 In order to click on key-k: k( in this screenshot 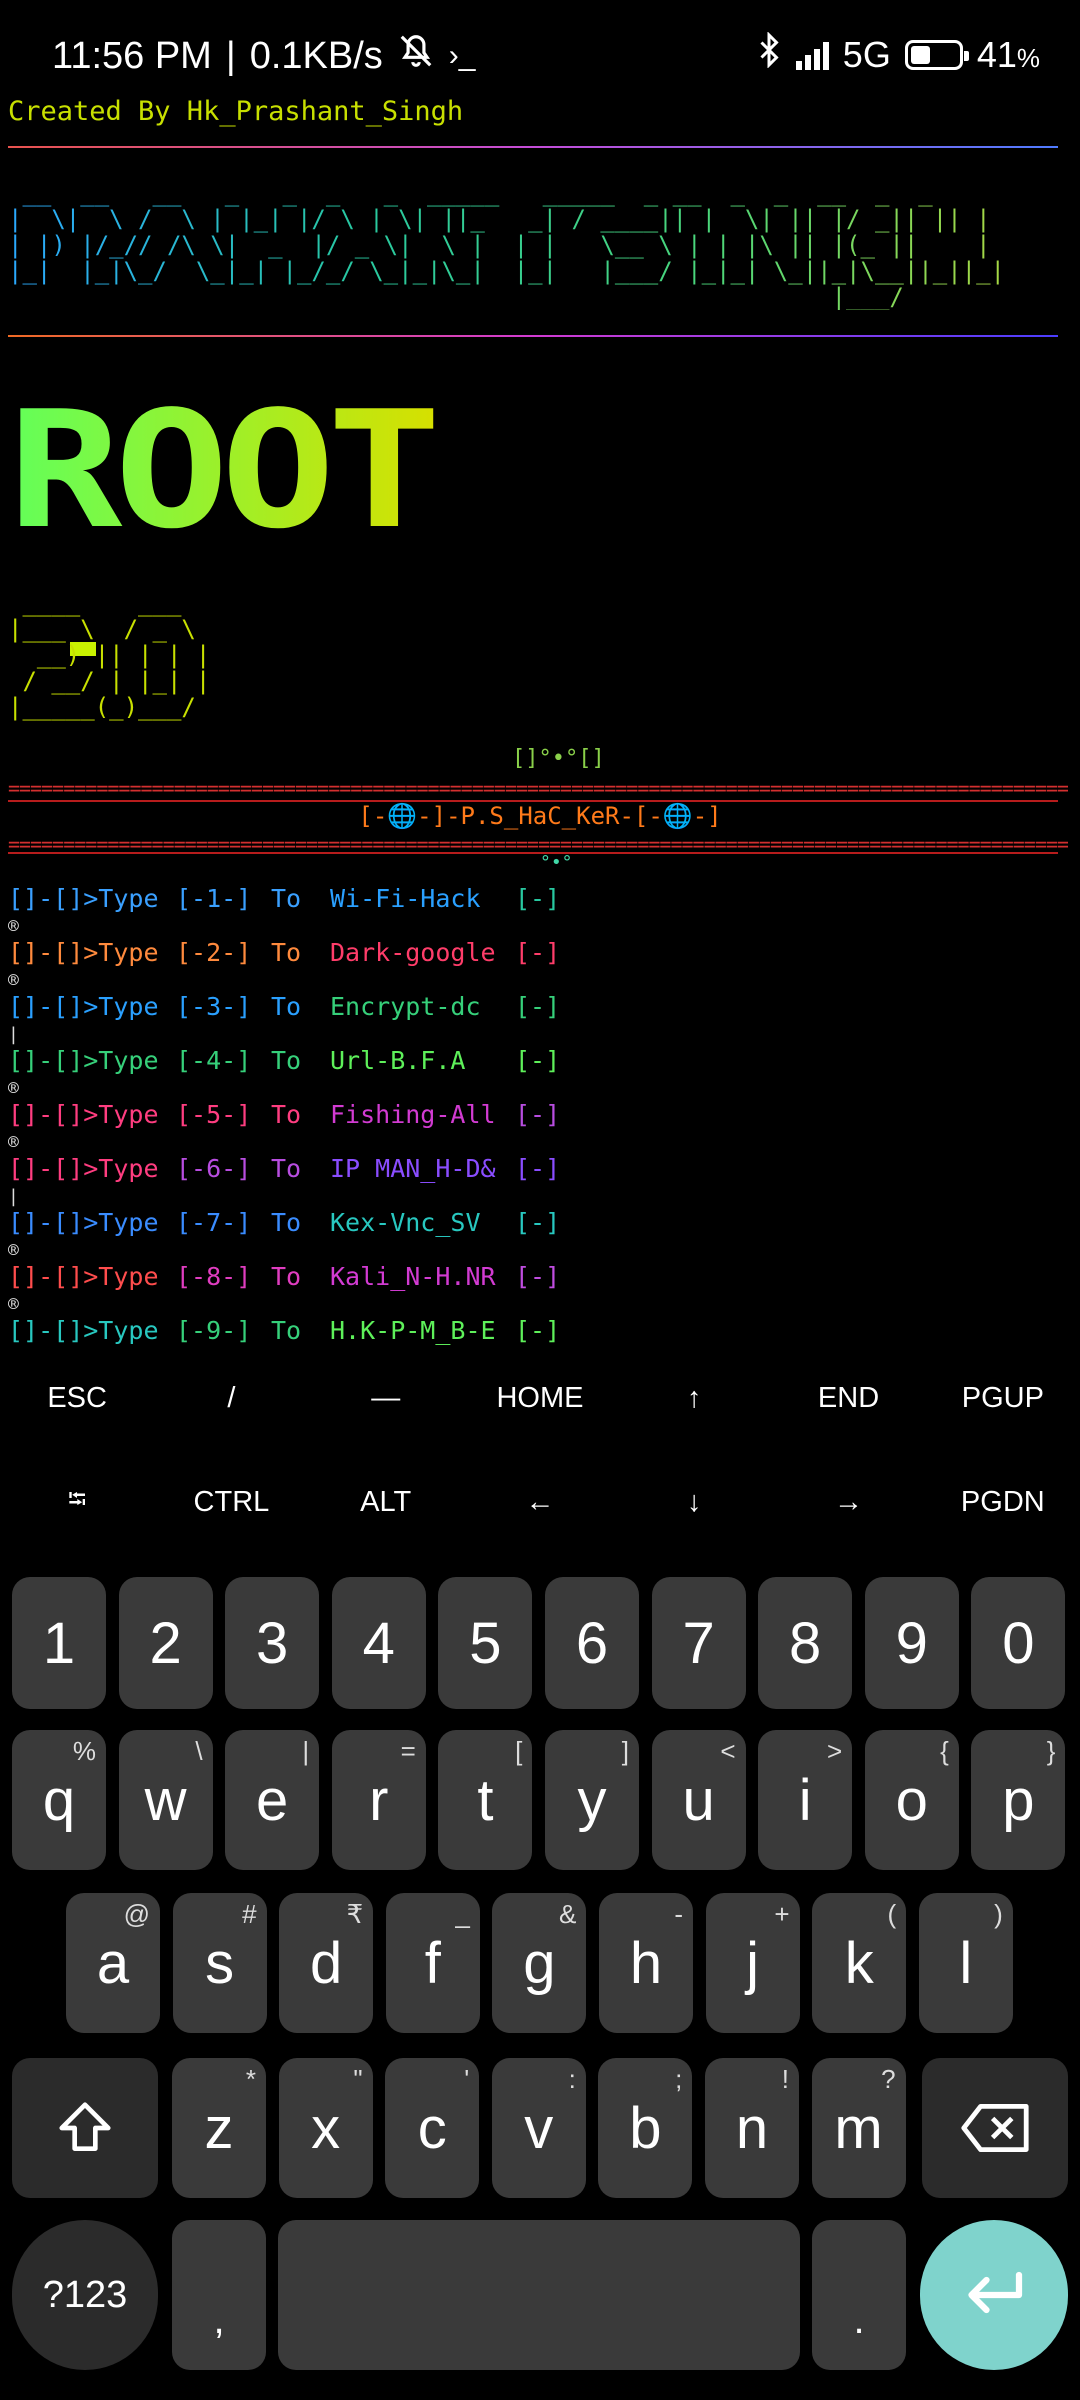, I will do `click(859, 1963)`.